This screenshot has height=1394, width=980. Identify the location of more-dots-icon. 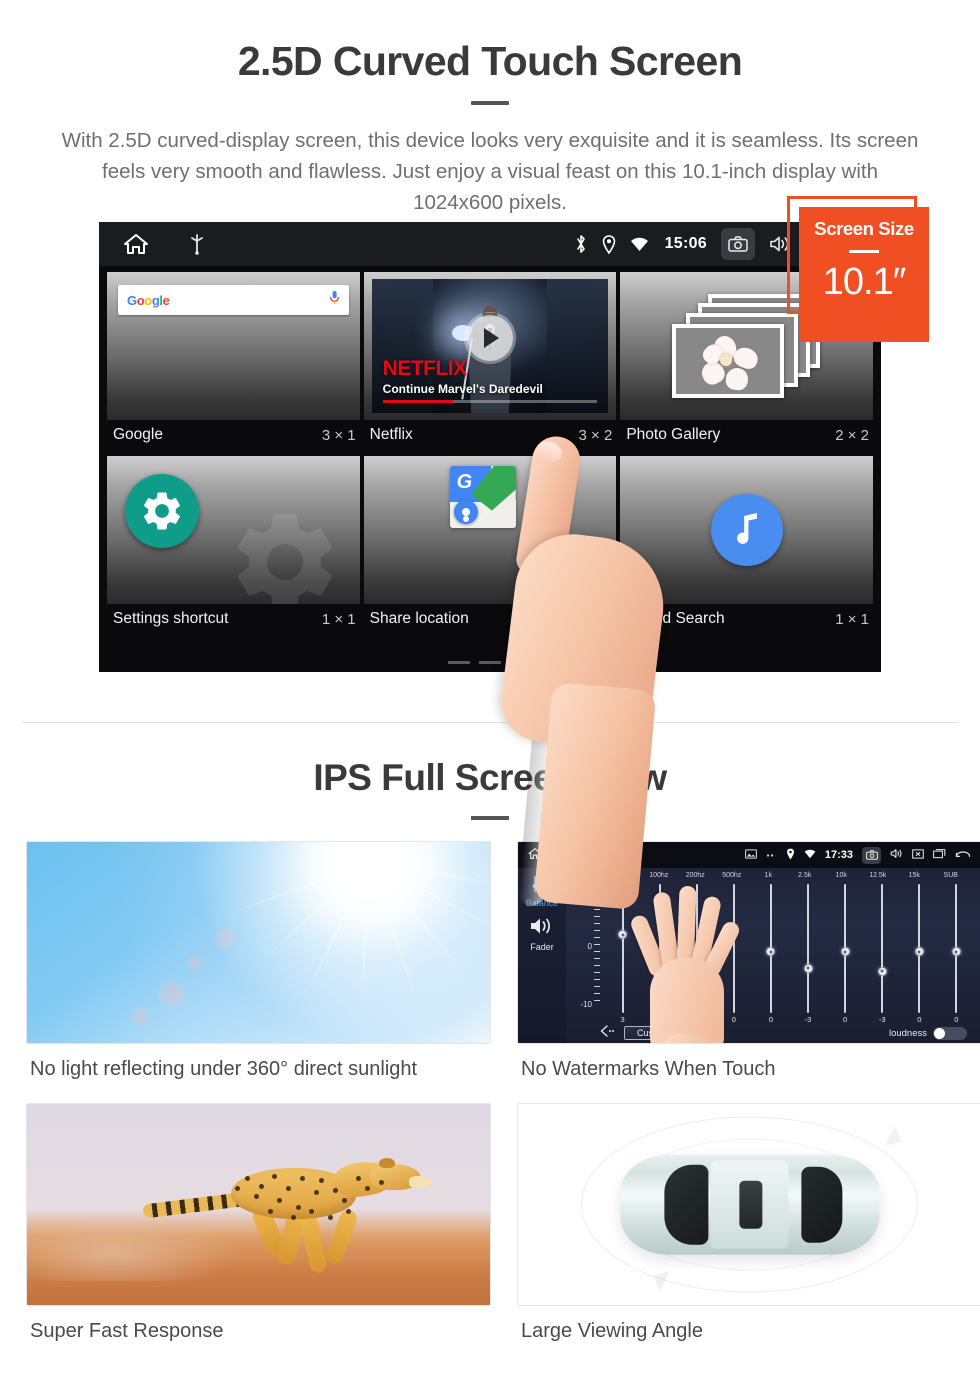
(771, 855).